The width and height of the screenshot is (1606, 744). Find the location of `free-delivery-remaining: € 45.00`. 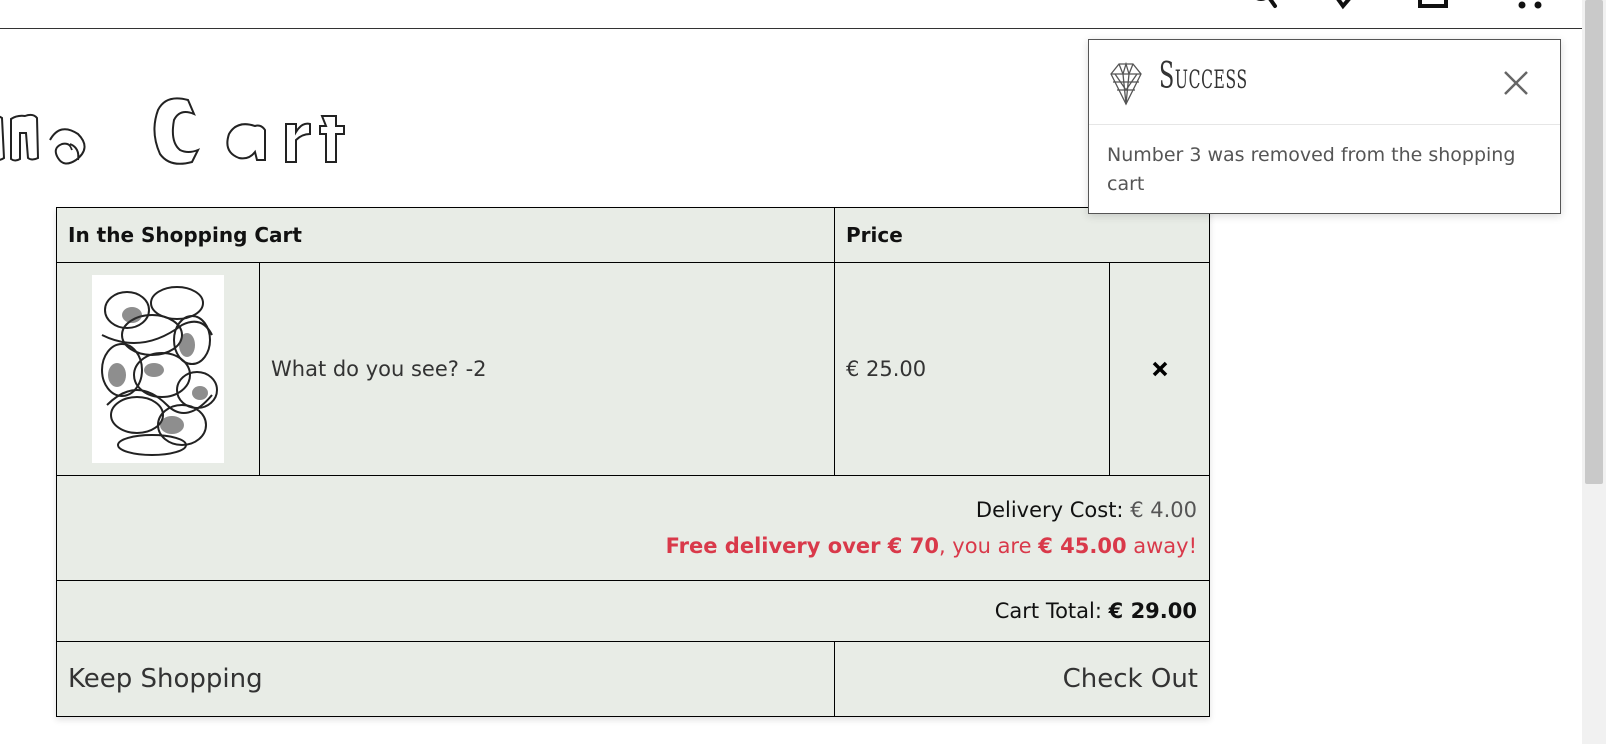

free-delivery-remaining: € 45.00 is located at coordinates (1082, 546).